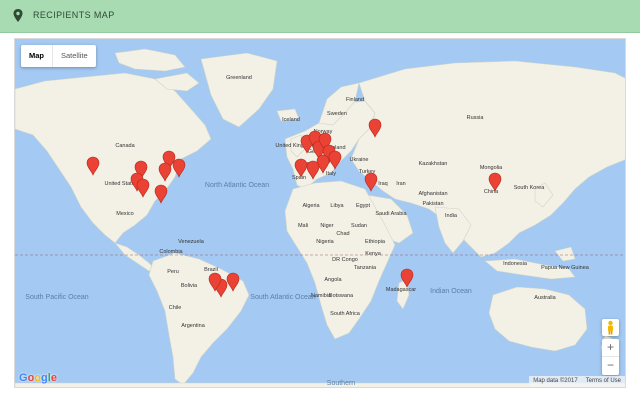 Image resolution: width=640 pixels, height=400 pixels. Describe the element at coordinates (44, 378) in the screenshot. I see `google-logo-letter: g` at that location.